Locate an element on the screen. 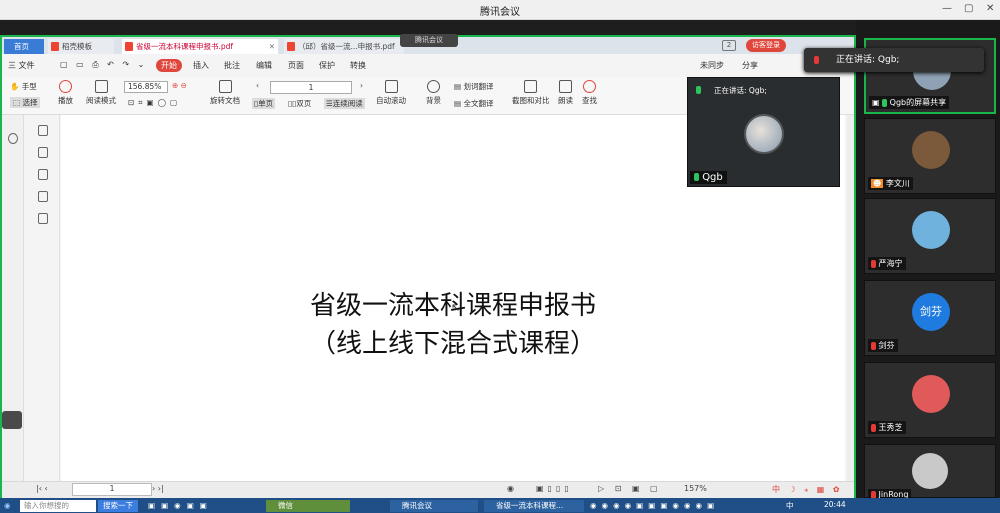  document-subtitle: （线上线下混合式课程） is located at coordinates (452, 344).